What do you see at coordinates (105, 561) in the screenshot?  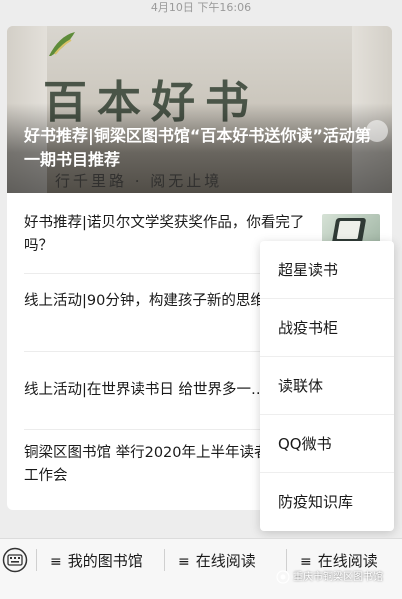 I see `tab-label: 我的图书馆` at bounding box center [105, 561].